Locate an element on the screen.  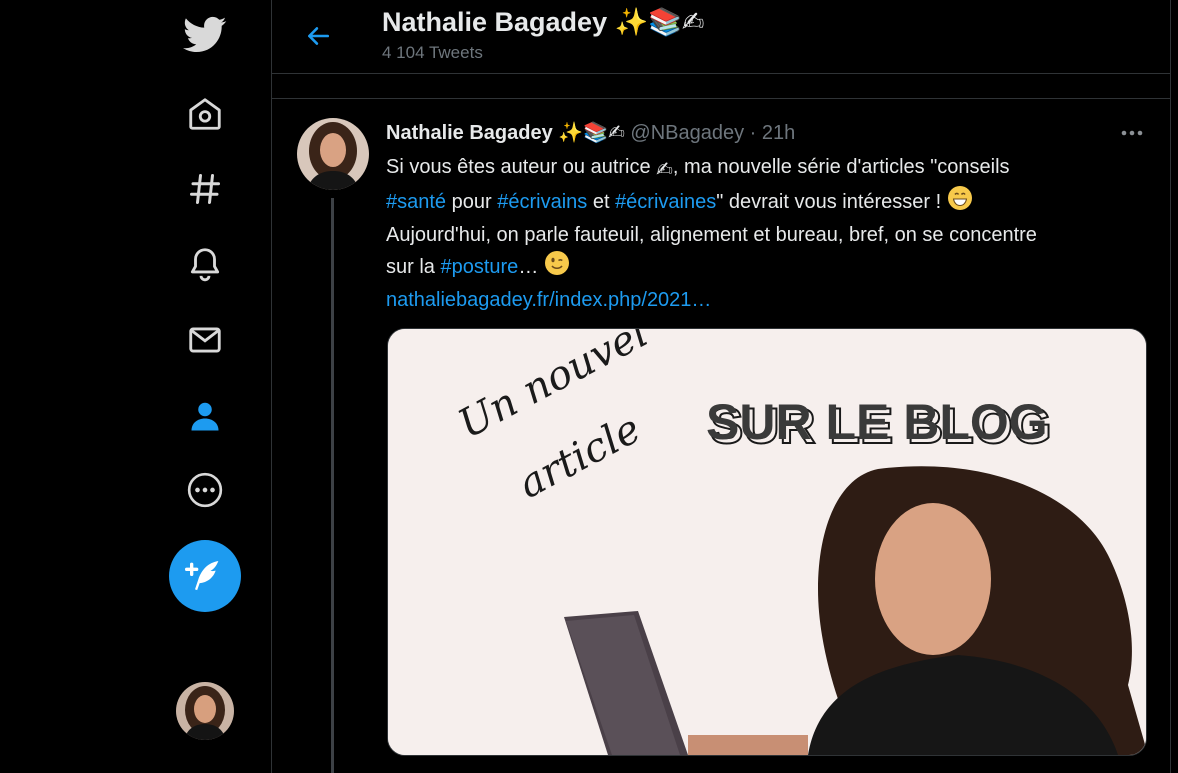
twitter-logo-icon is located at coordinates (205, 35).